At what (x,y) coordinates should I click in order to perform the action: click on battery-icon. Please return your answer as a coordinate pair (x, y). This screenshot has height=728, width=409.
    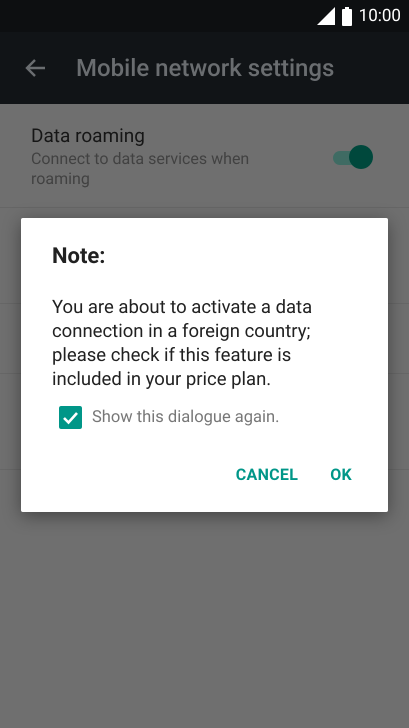
    Looking at the image, I should click on (347, 16).